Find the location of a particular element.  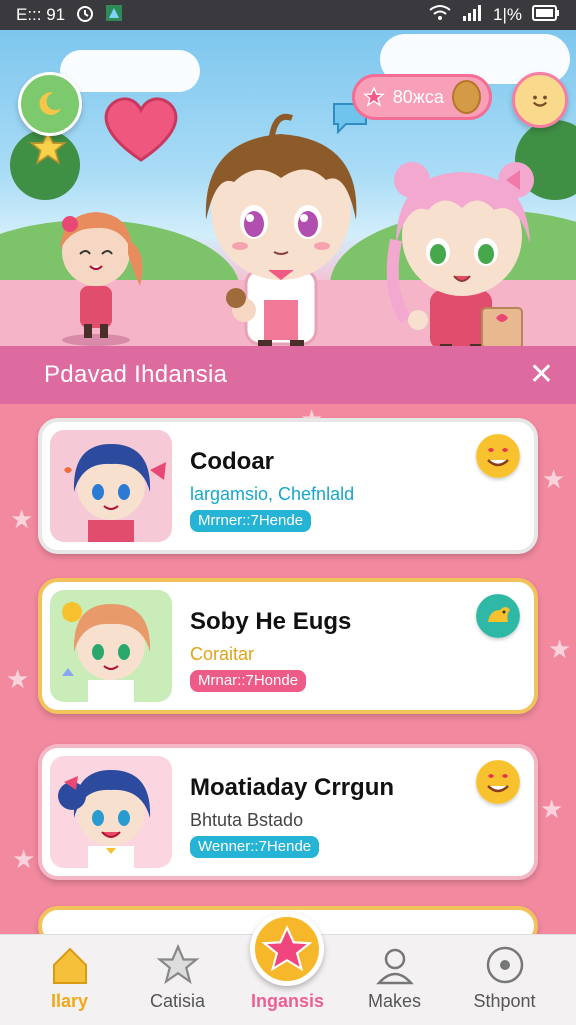

nav-item-makes: Makes is located at coordinates (394, 980).